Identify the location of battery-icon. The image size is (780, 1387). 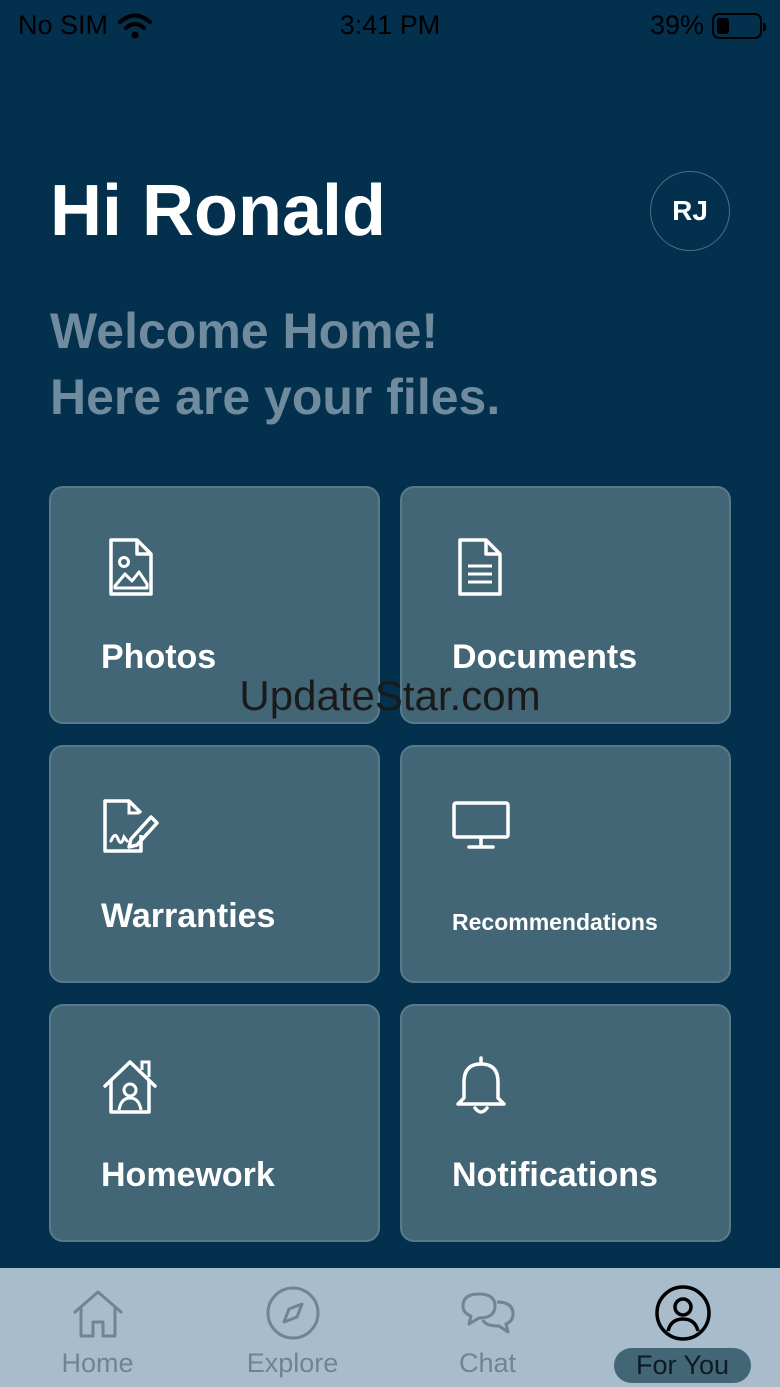
(739, 25).